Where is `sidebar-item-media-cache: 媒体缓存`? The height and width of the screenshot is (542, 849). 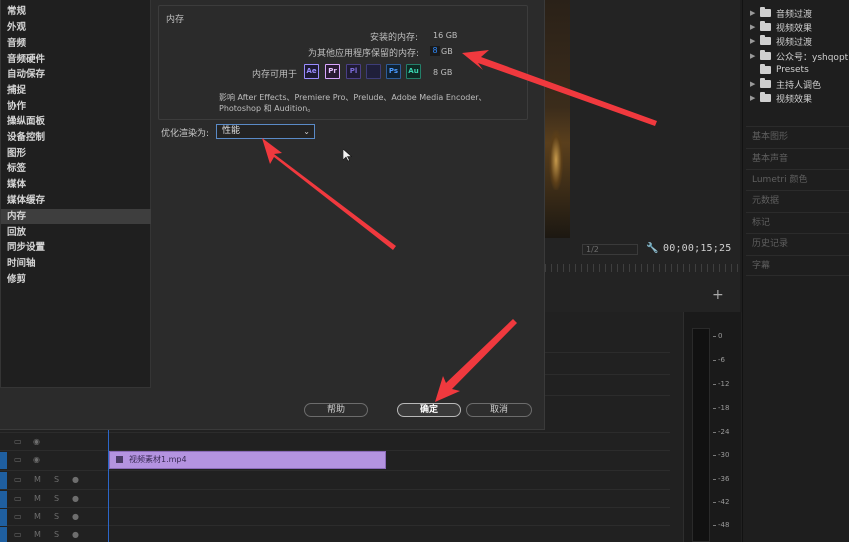
sidebar-item-media-cache: 媒体缓存 is located at coordinates (76, 200).